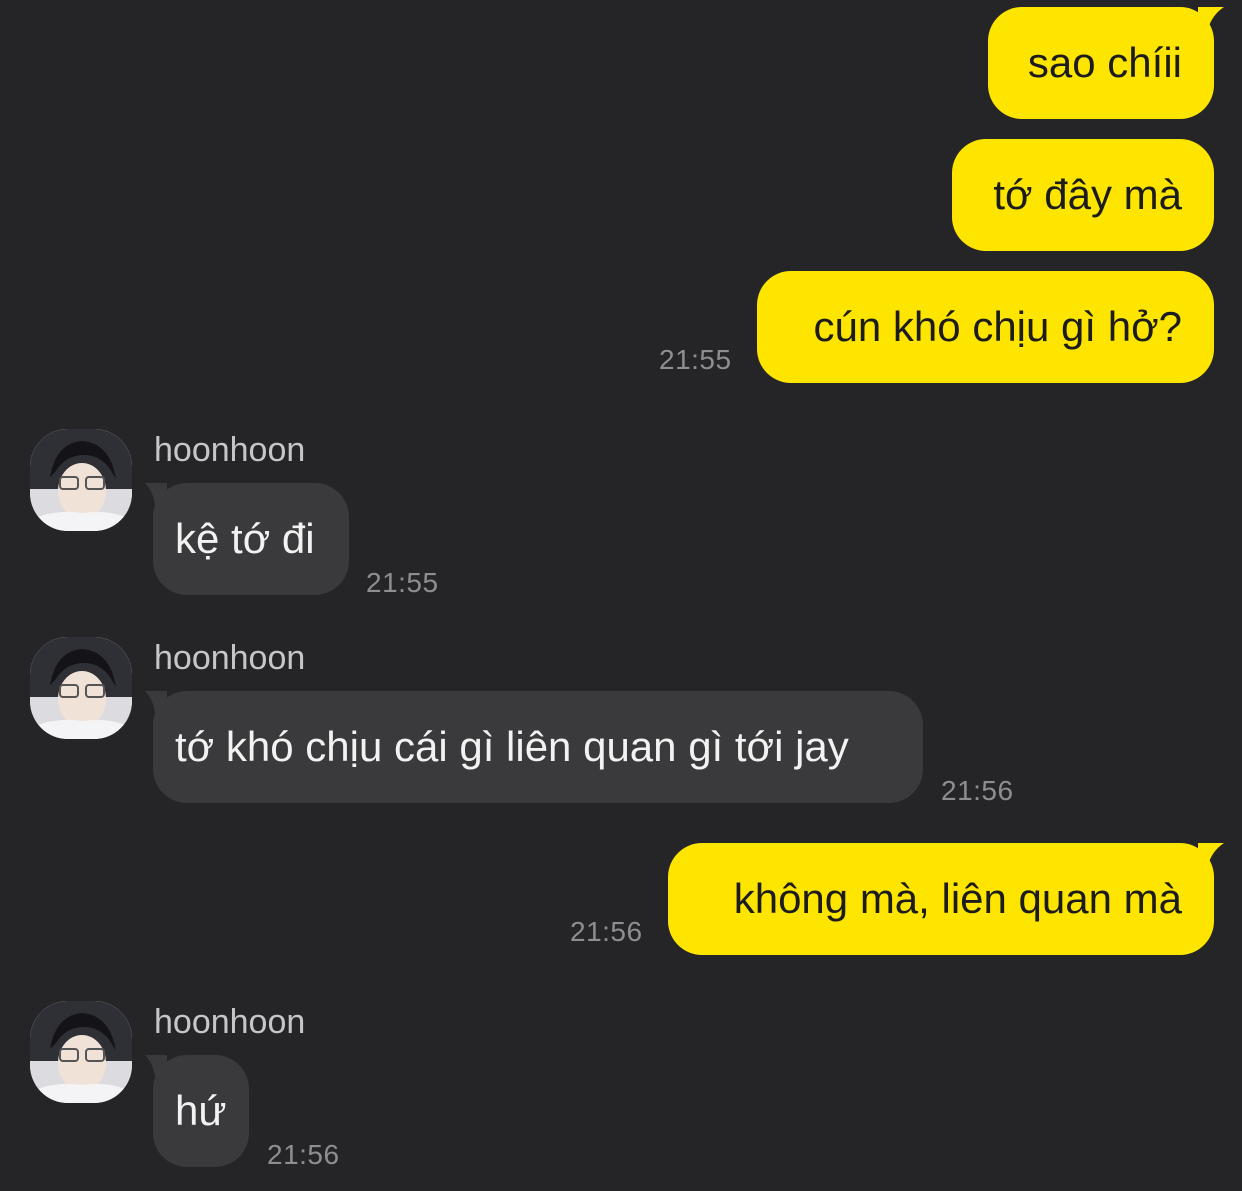 The height and width of the screenshot is (1191, 1242). I want to click on message-text: tớ khó chịu cái gì liên quan gì tới jay, so click(512, 746).